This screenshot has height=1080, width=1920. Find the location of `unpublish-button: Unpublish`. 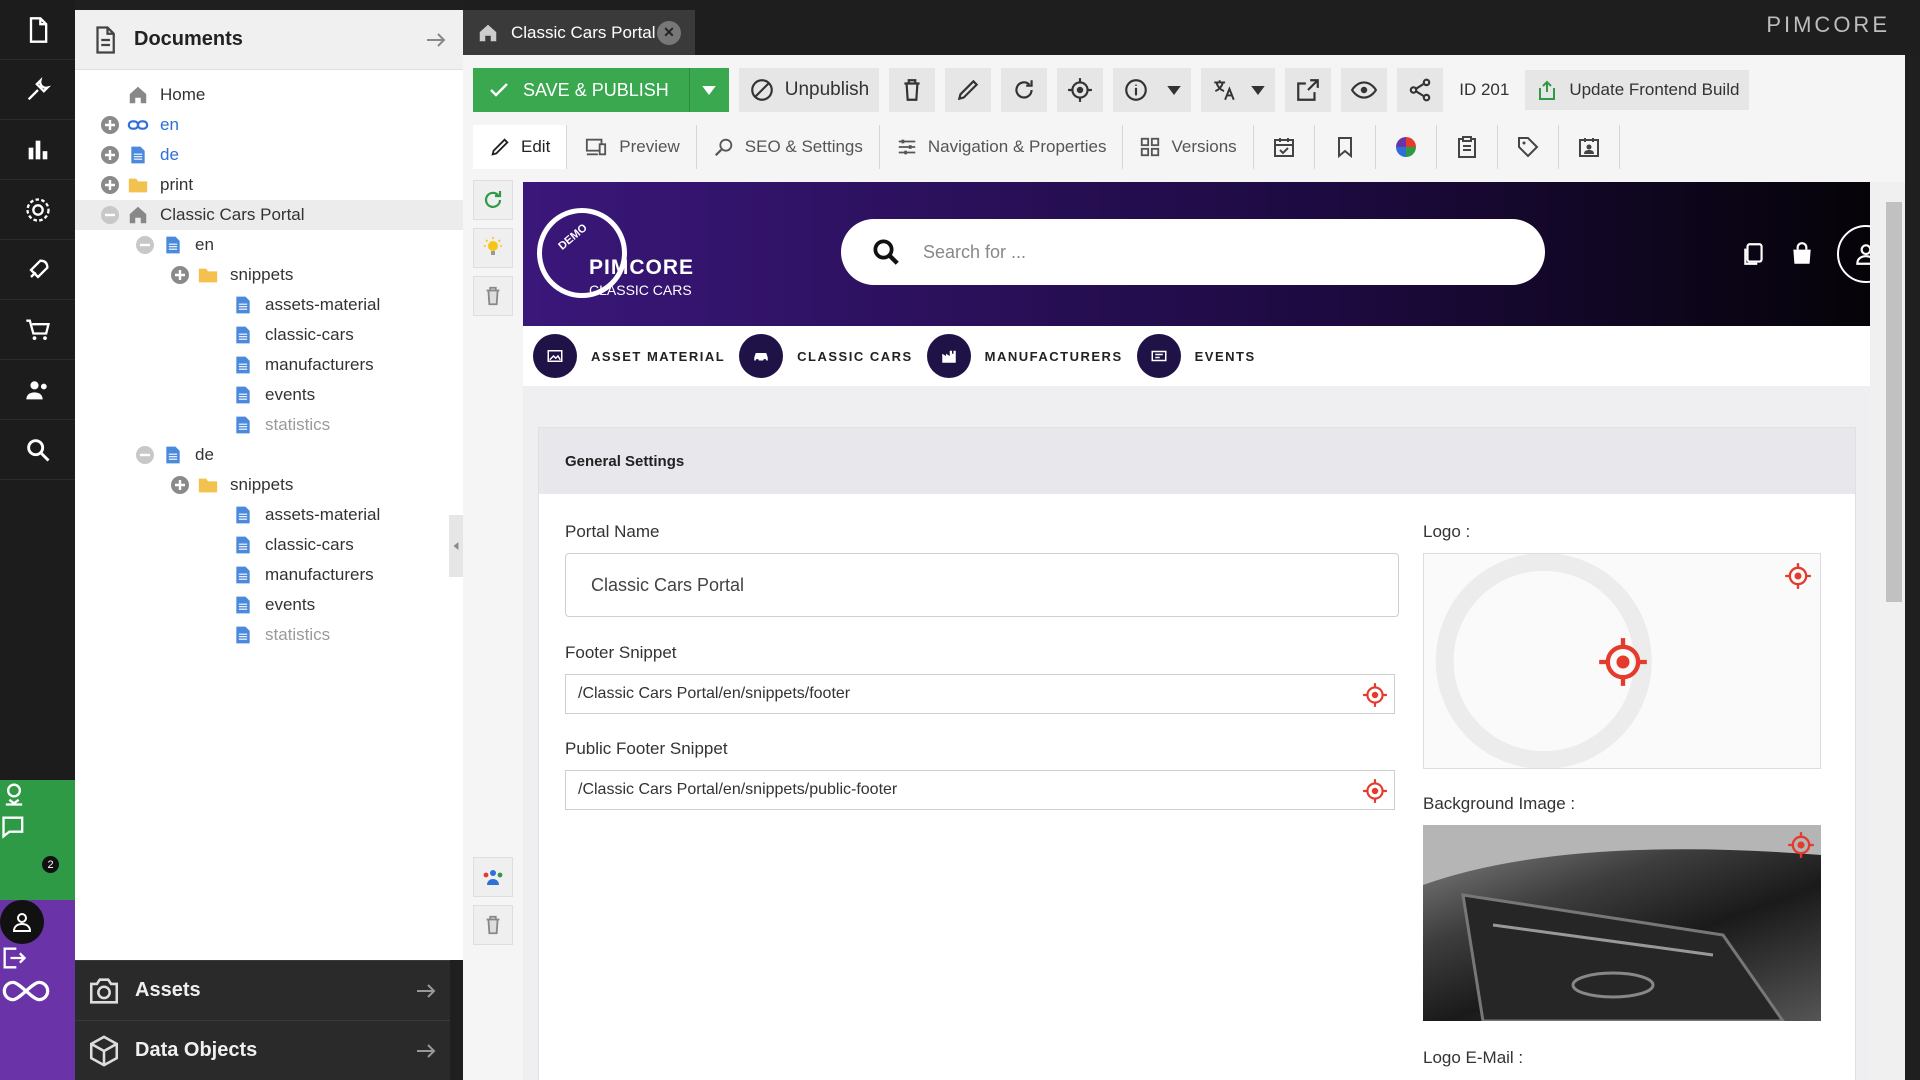

unpublish-button: Unpublish is located at coordinates (809, 90).